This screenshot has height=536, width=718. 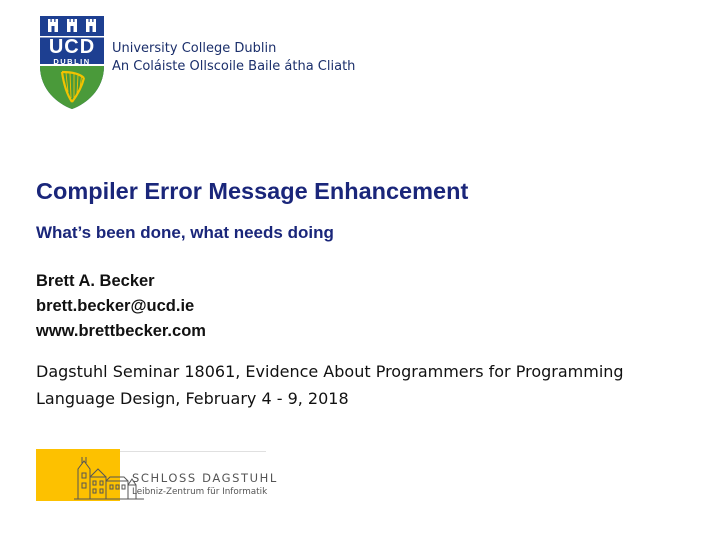 I want to click on ucd-name-english: University College Dublin, so click(x=194, y=48).